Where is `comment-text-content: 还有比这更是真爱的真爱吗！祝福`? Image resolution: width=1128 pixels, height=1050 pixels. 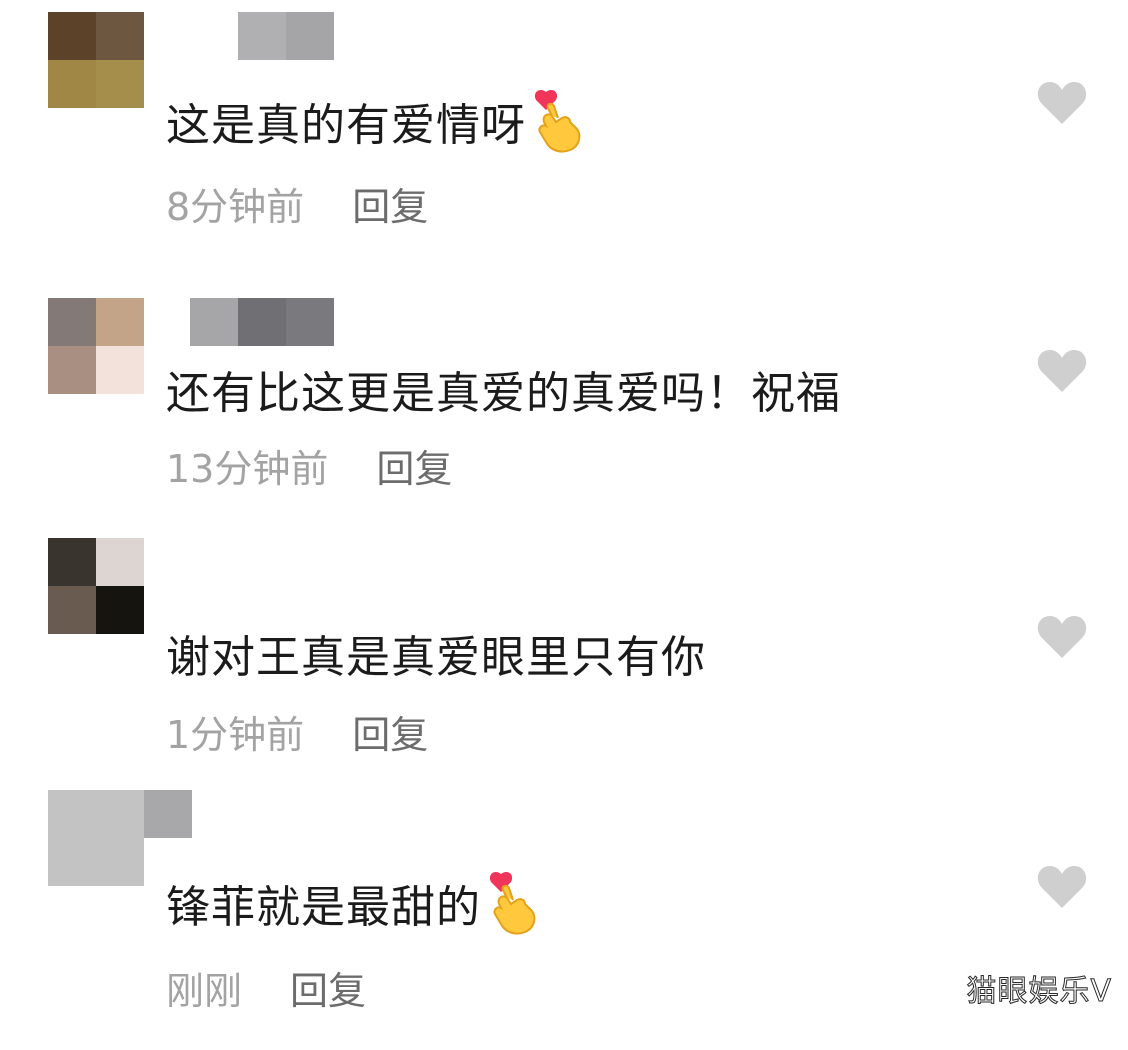
comment-text-content: 还有比这更是真爱的真爱吗！祝福 is located at coordinates (503, 393).